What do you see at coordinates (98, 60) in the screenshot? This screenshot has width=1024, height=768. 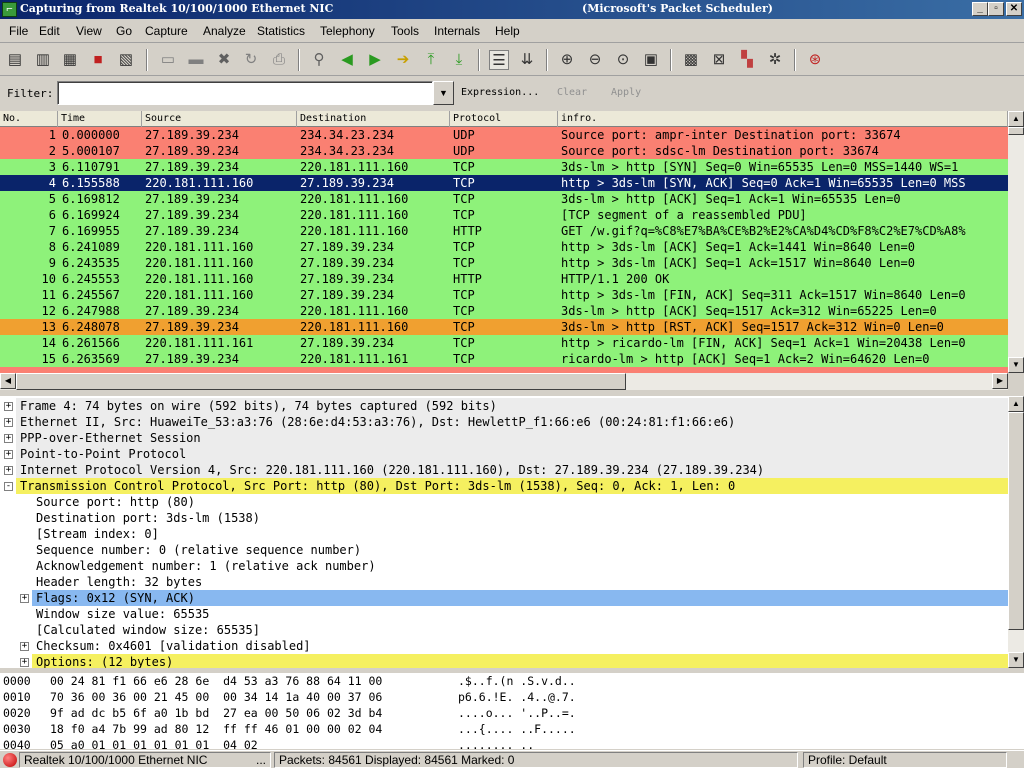 I see `stop-capture-icon: ■` at bounding box center [98, 60].